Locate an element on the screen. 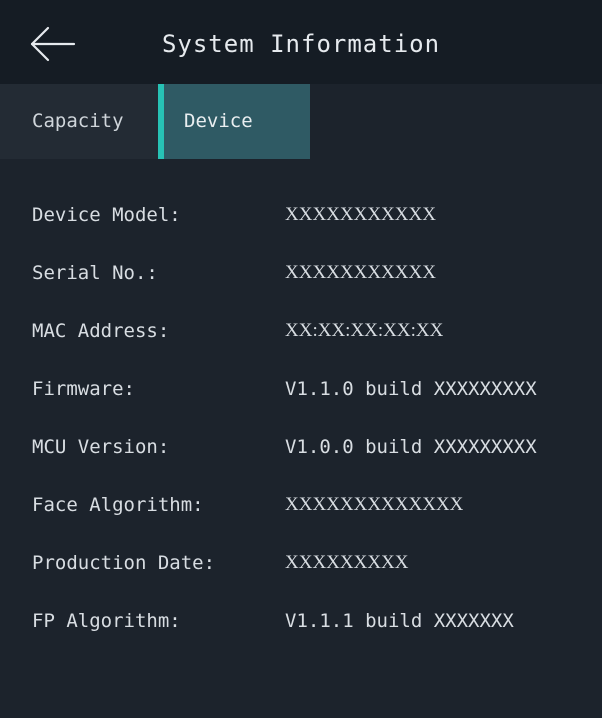  info-label: Serial No.: is located at coordinates (95, 273).